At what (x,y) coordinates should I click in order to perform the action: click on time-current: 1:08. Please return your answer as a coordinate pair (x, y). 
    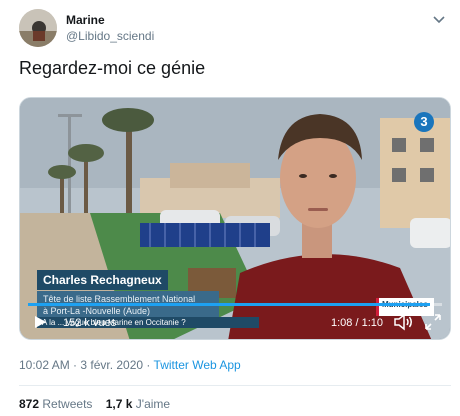
    Looking at the image, I should click on (342, 323).